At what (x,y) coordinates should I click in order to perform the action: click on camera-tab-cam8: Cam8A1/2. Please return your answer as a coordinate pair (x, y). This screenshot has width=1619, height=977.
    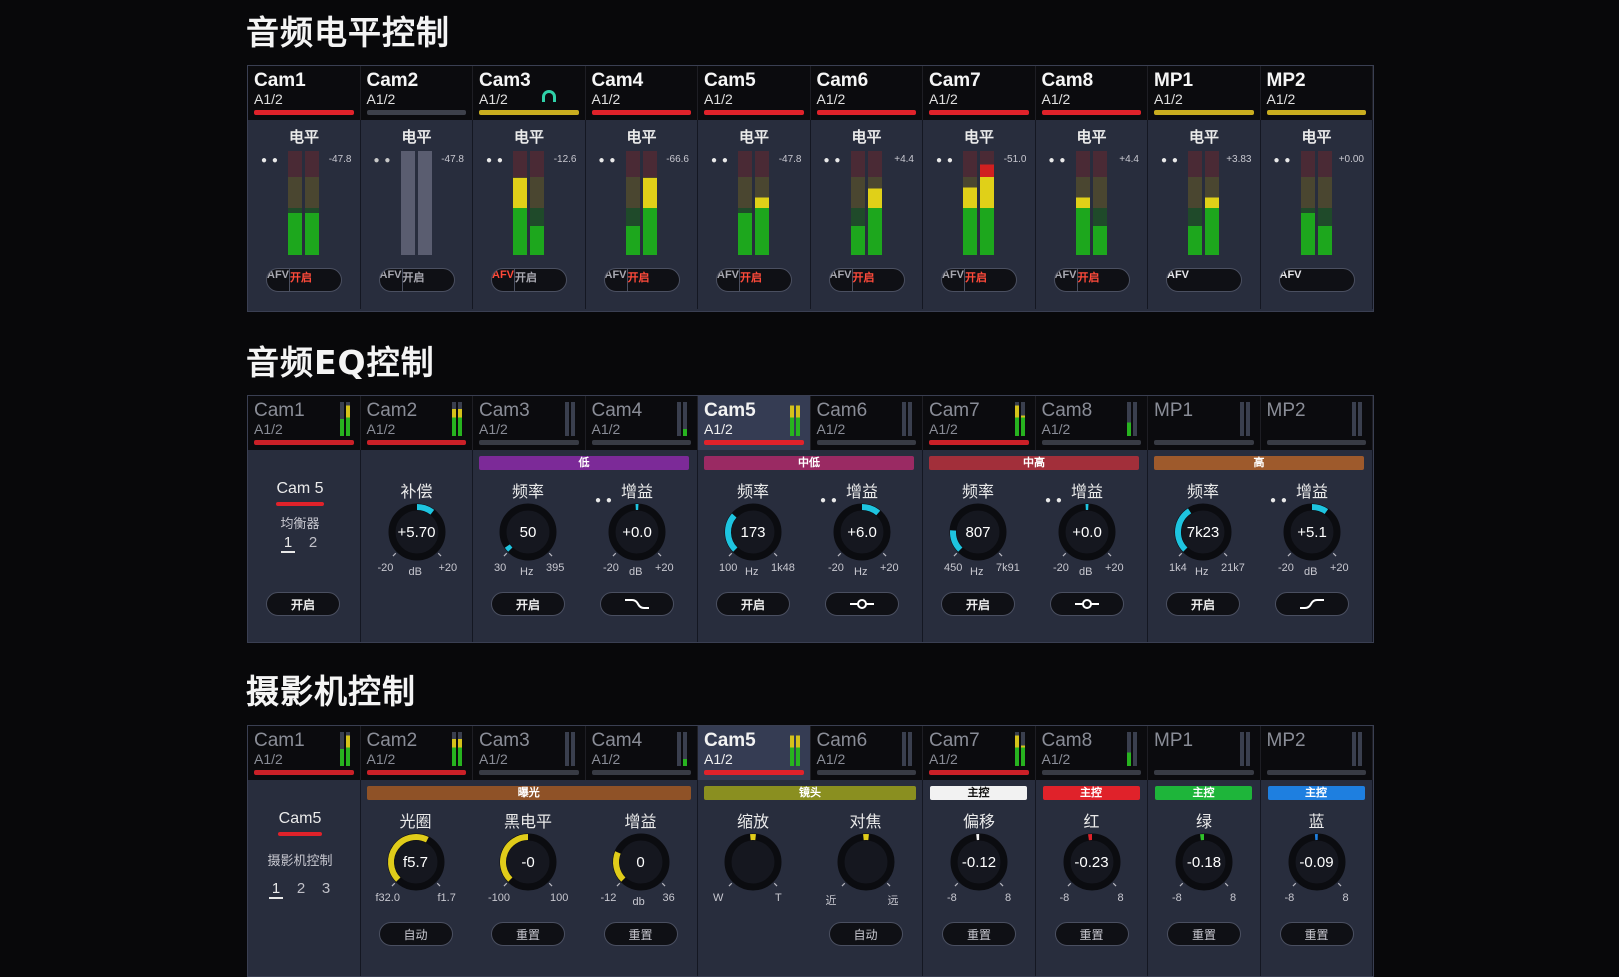
    Looking at the image, I should click on (1092, 753).